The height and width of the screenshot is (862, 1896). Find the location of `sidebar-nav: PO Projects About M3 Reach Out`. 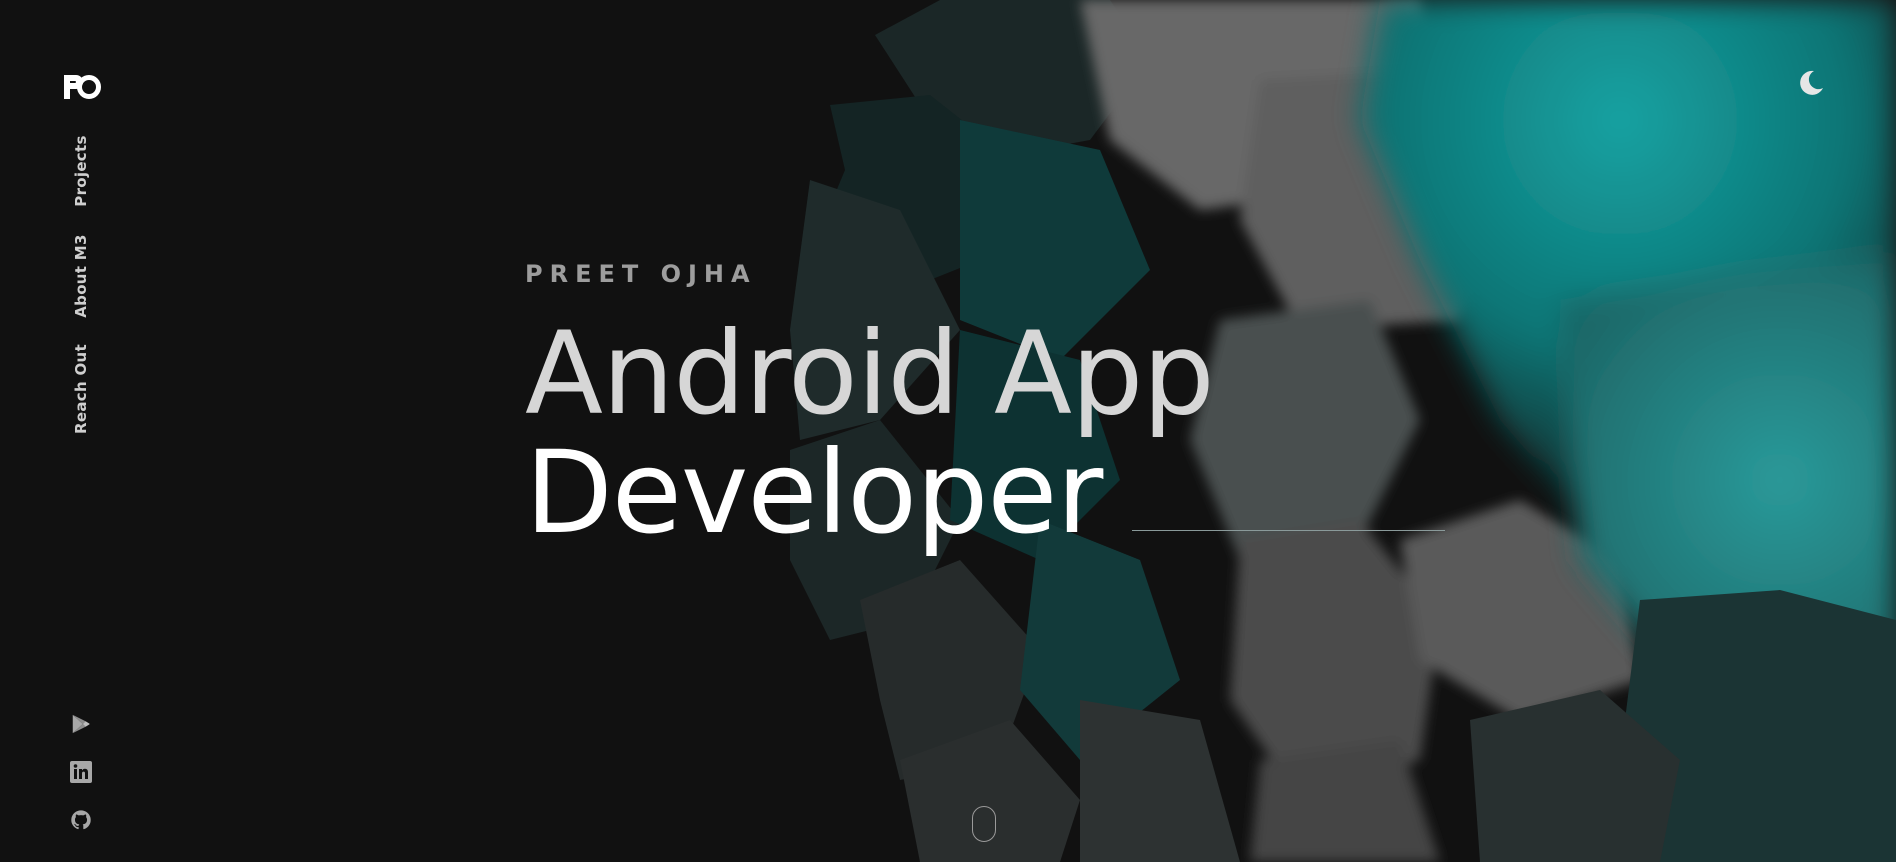

sidebar-nav: PO Projects About M3 Reach Out is located at coordinates (82, 431).